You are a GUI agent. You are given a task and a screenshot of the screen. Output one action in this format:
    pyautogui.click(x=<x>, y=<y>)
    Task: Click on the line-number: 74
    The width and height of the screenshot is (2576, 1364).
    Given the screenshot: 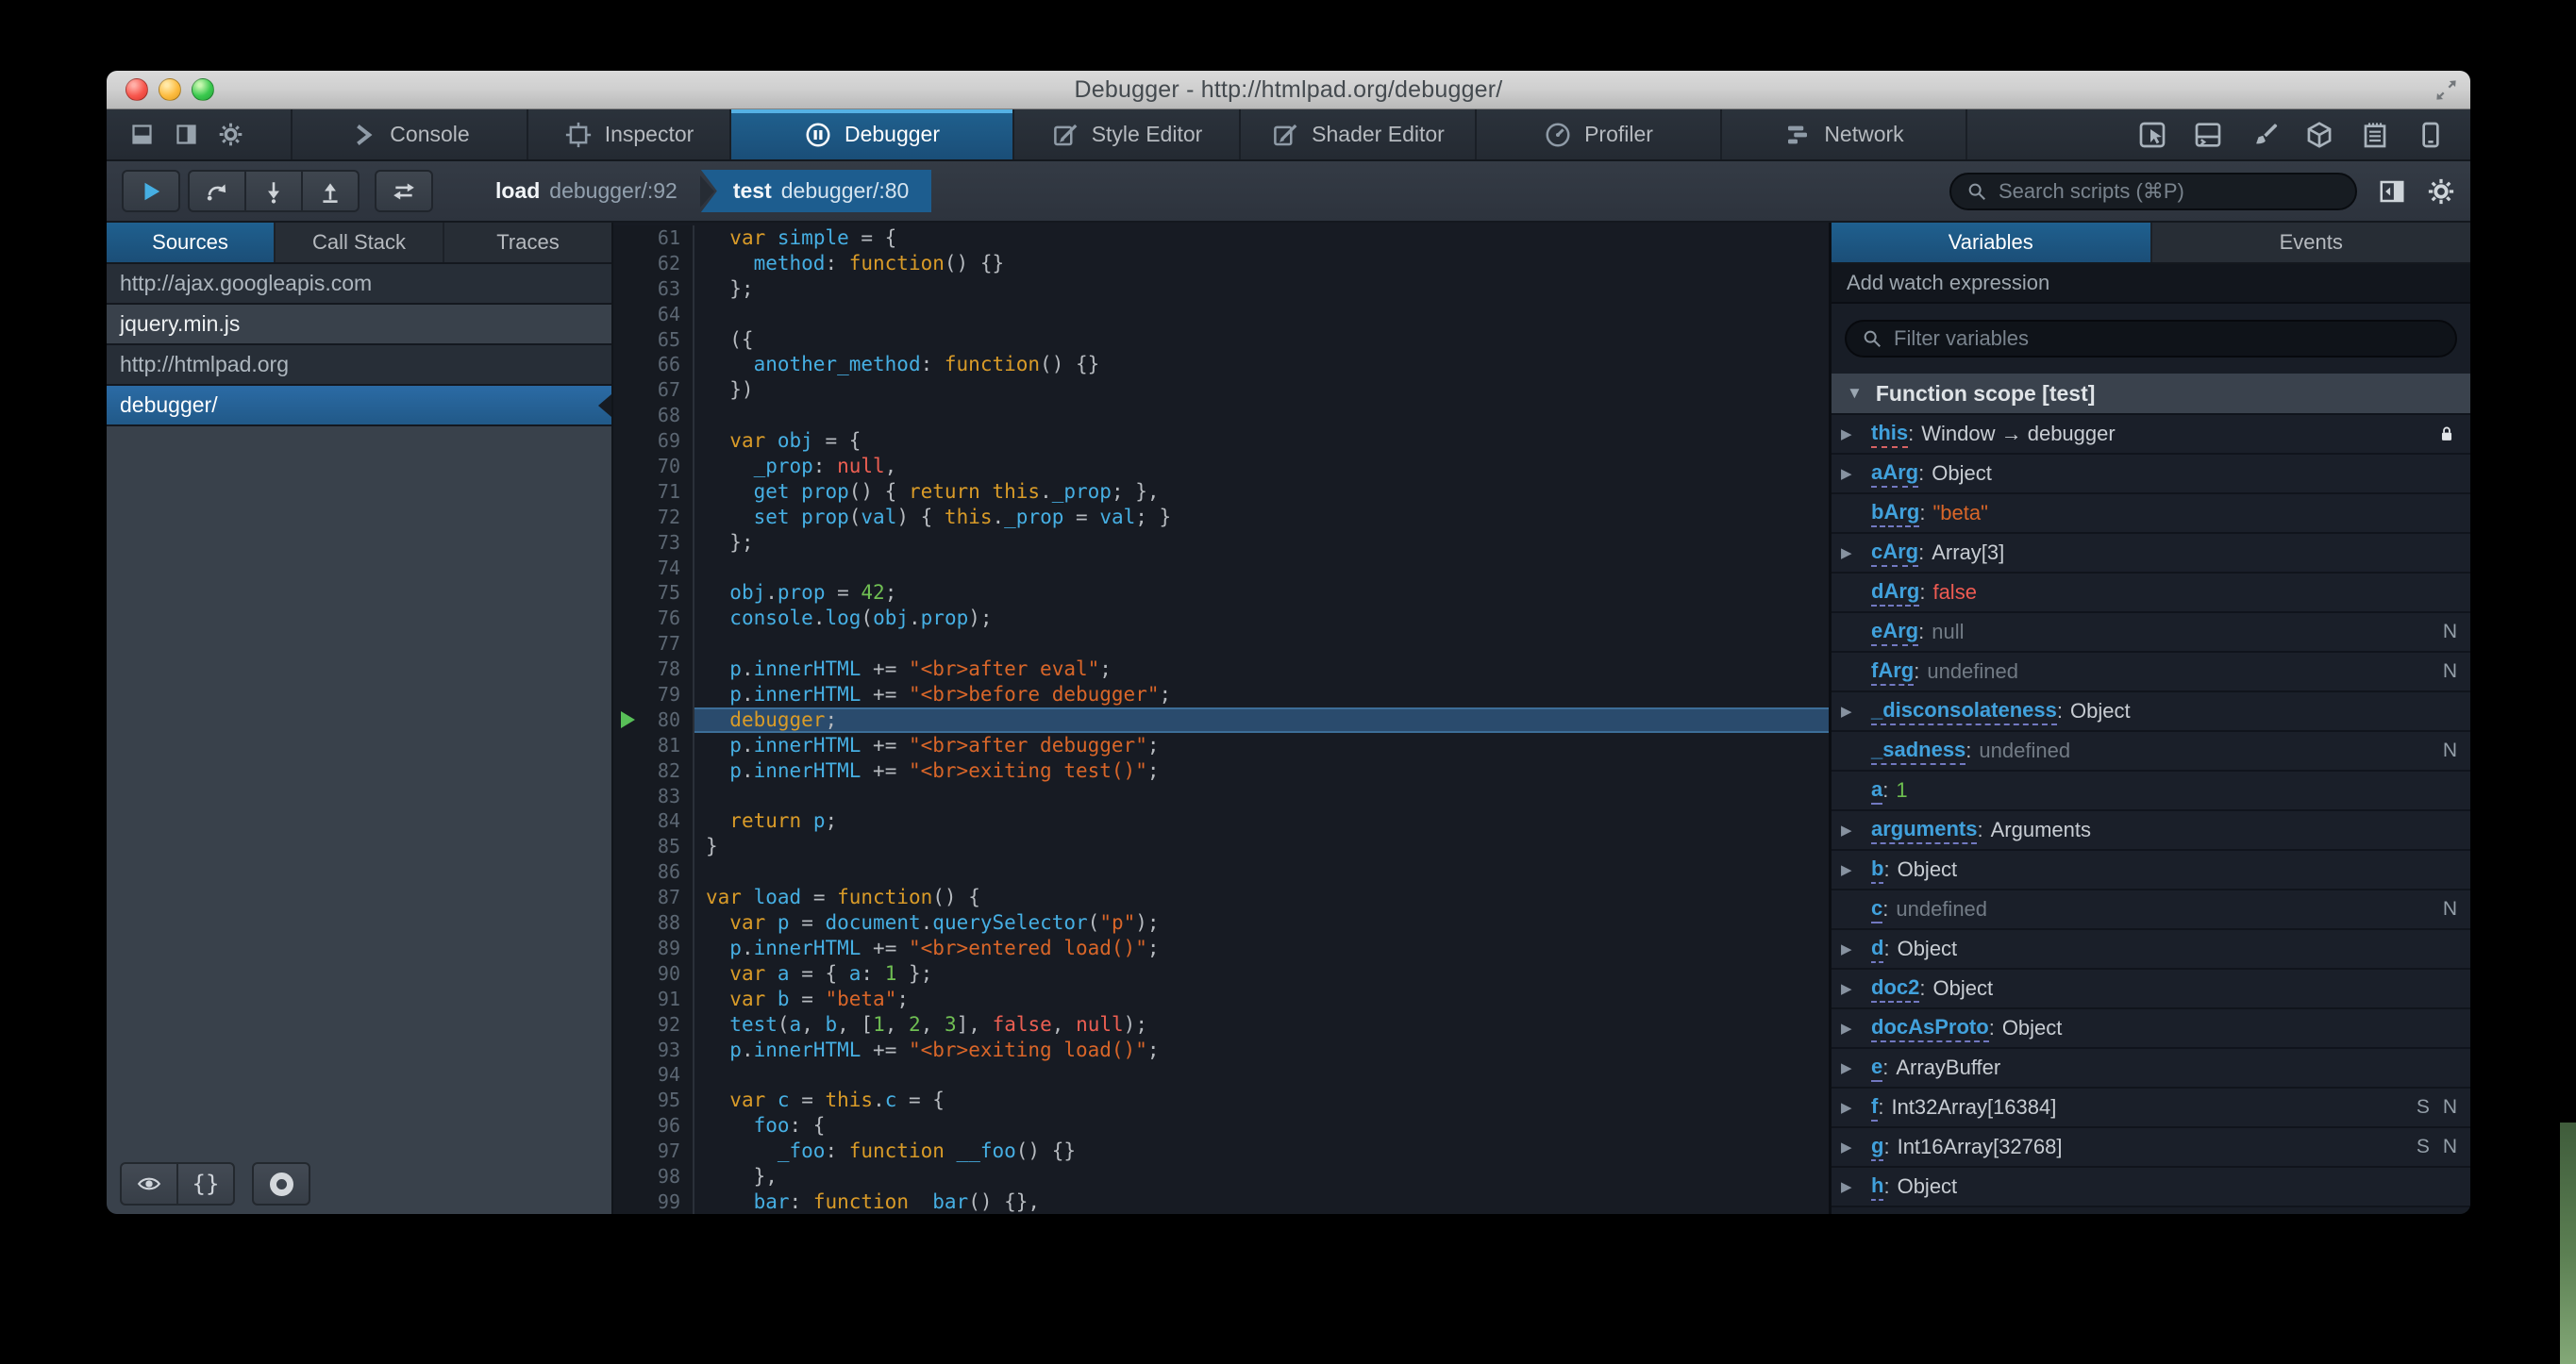 What is the action you would take?
    pyautogui.click(x=653, y=568)
    